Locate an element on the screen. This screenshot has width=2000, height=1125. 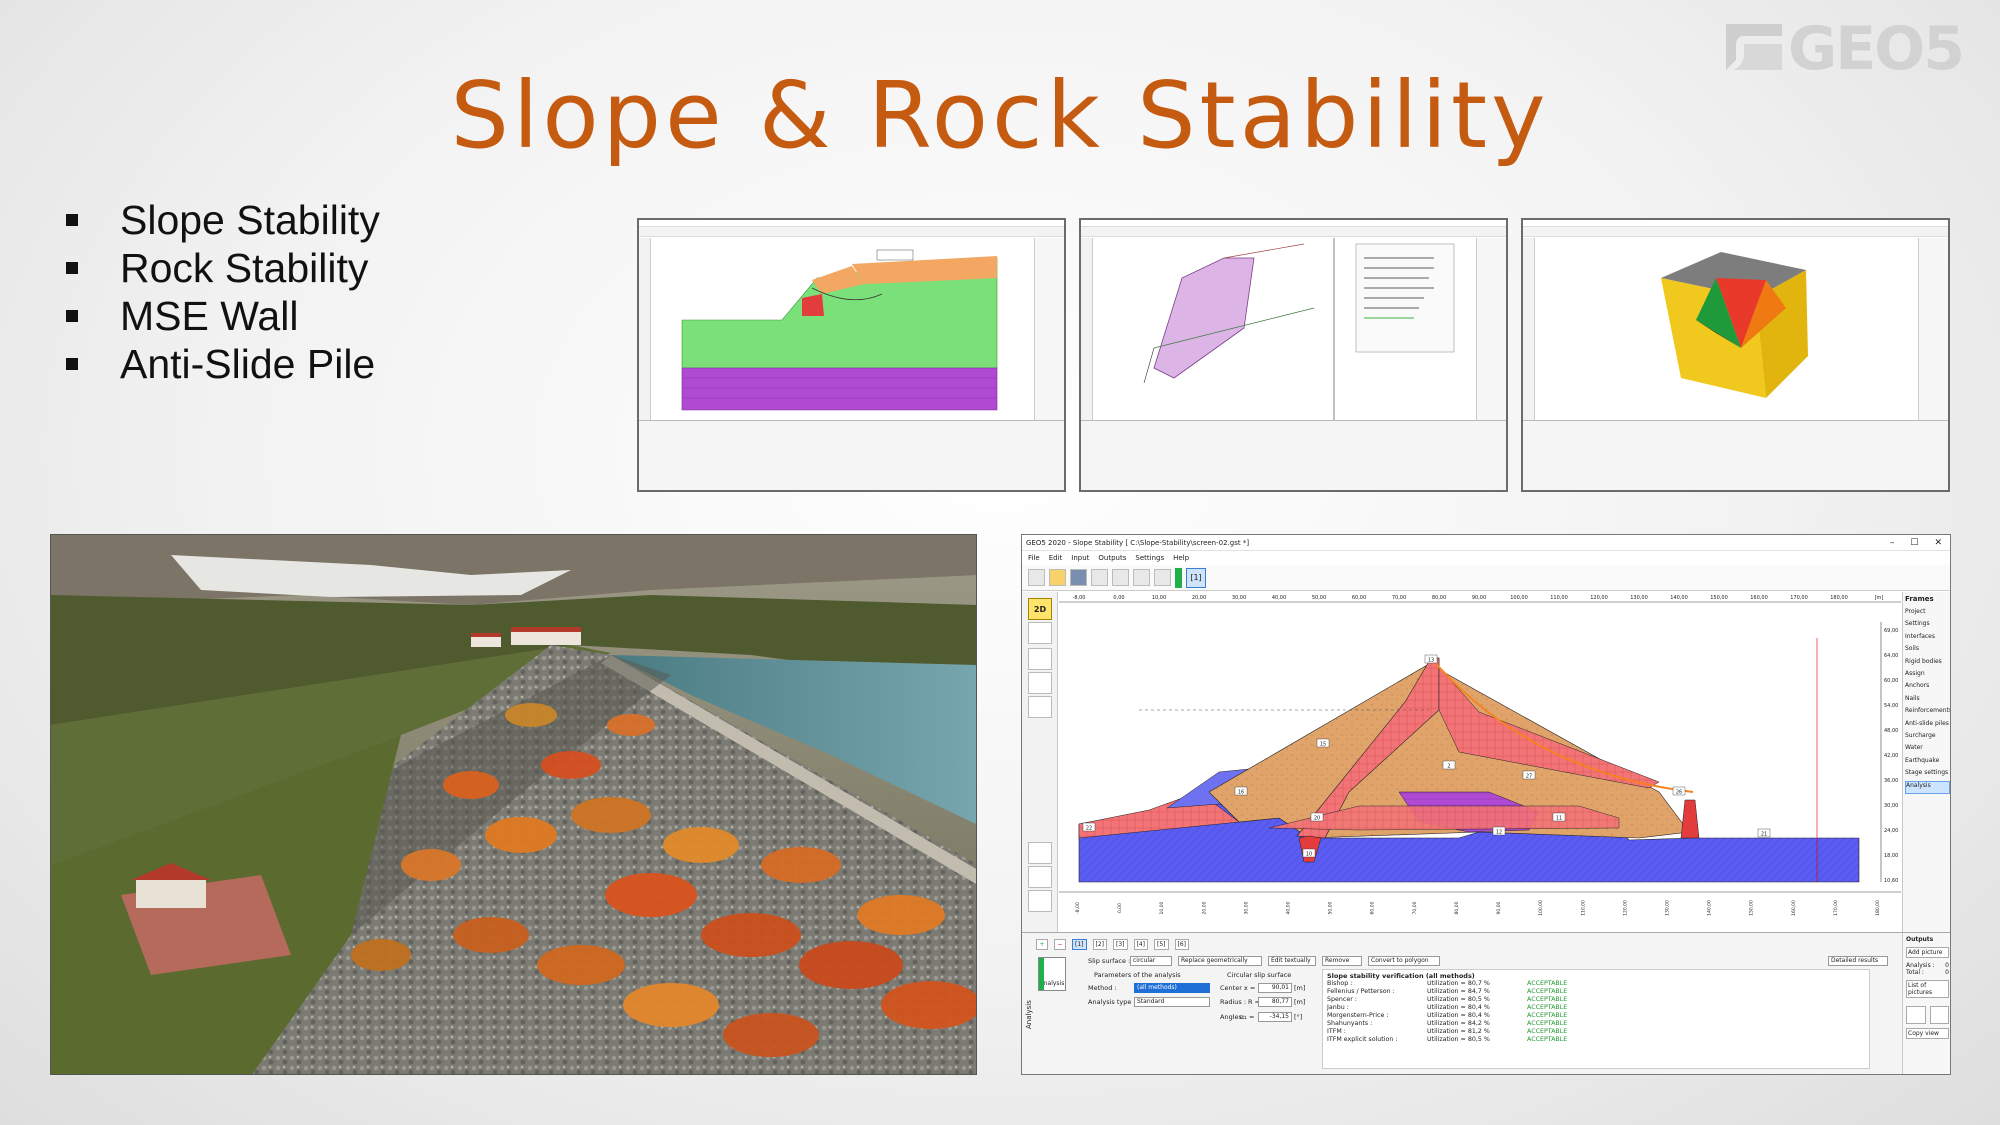
remove-analysis-button: − is located at coordinates (1060, 944).